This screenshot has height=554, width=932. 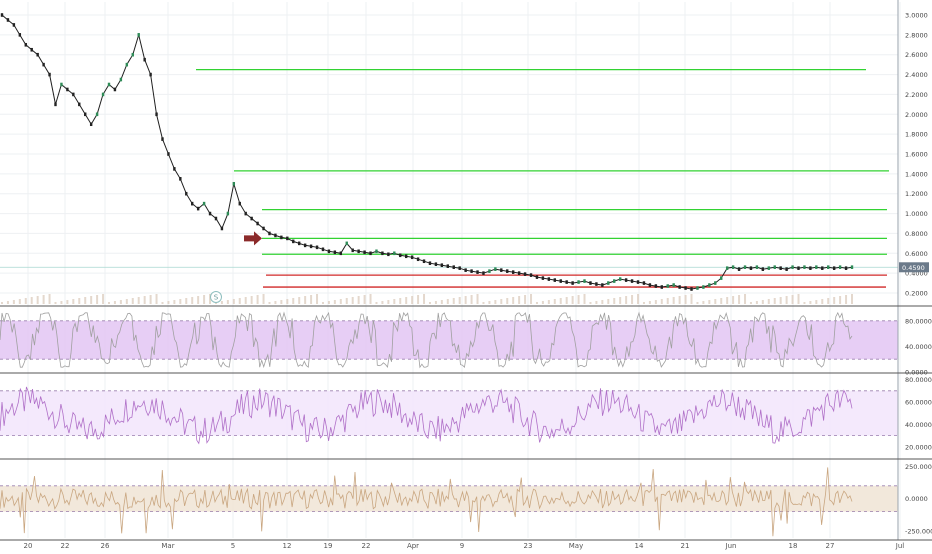 What do you see at coordinates (916, 499) in the screenshot?
I see `osc-y-tick-label: 0.0000` at bounding box center [916, 499].